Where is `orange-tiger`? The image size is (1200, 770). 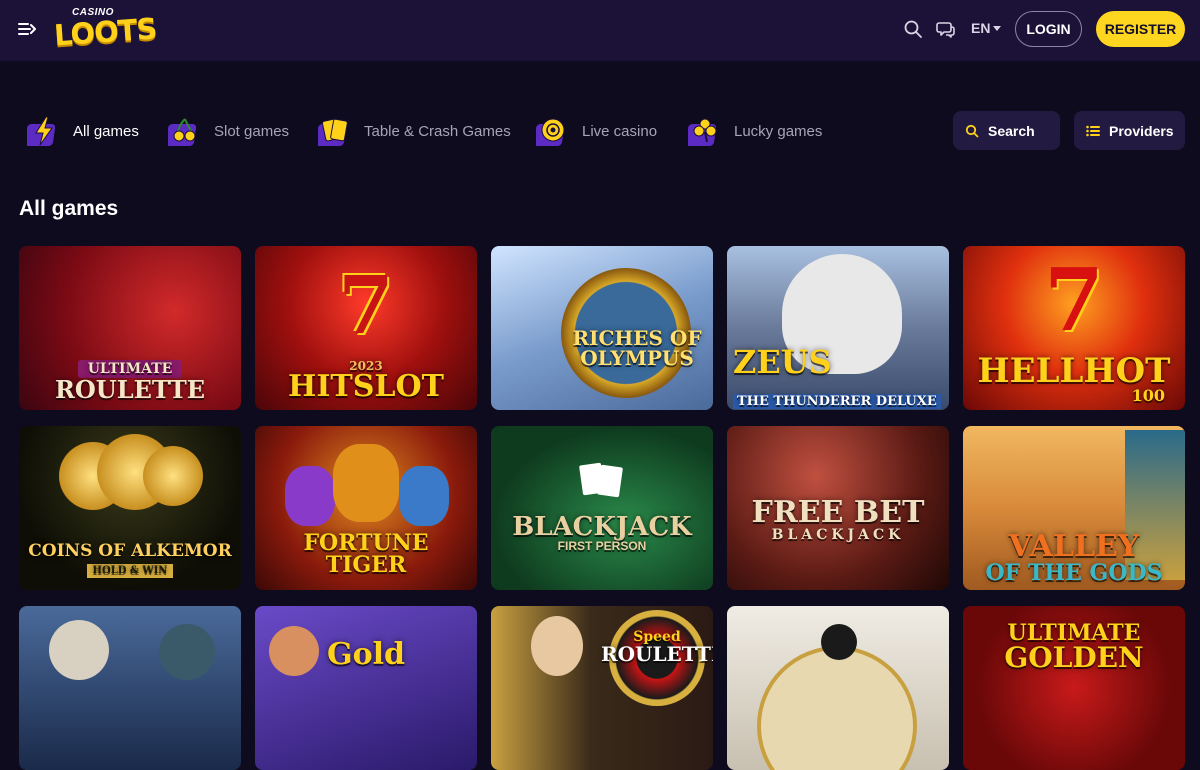 orange-tiger is located at coordinates (366, 483).